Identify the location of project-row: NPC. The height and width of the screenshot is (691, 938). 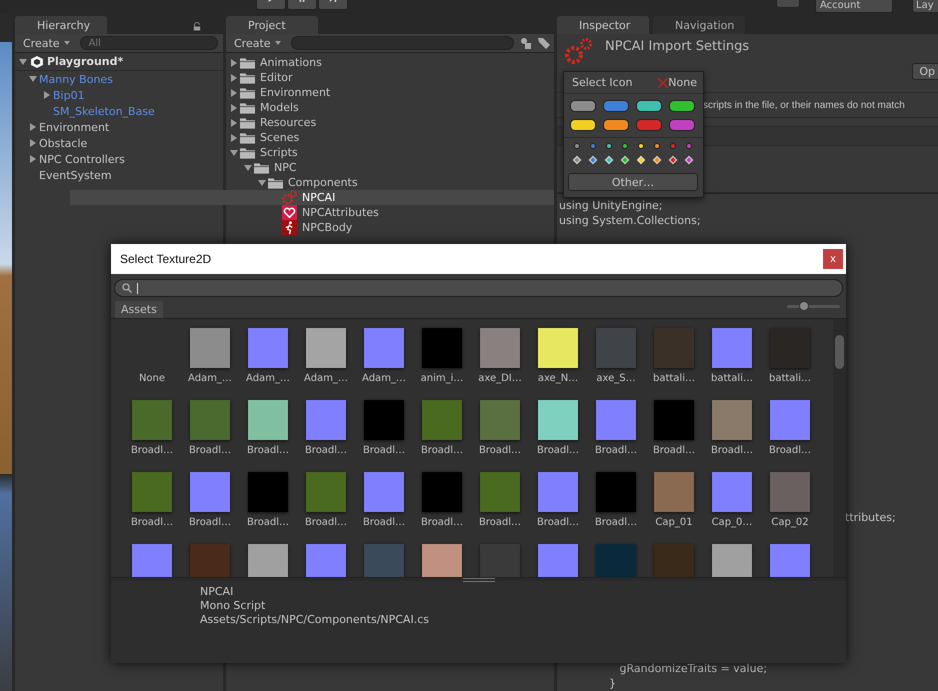
(398, 167).